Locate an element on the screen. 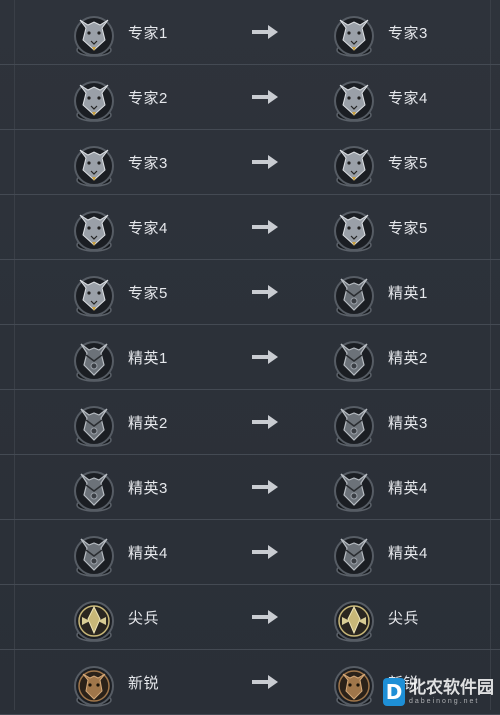  table-row: 精英1 精英2 is located at coordinates (250, 357).